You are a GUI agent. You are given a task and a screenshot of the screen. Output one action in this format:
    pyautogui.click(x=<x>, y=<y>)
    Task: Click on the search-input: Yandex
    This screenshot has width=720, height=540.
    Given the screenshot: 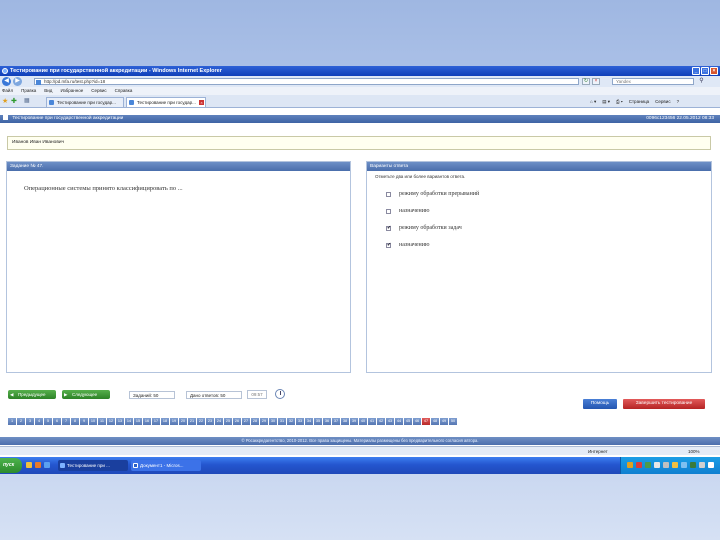 What is the action you would take?
    pyautogui.click(x=653, y=81)
    